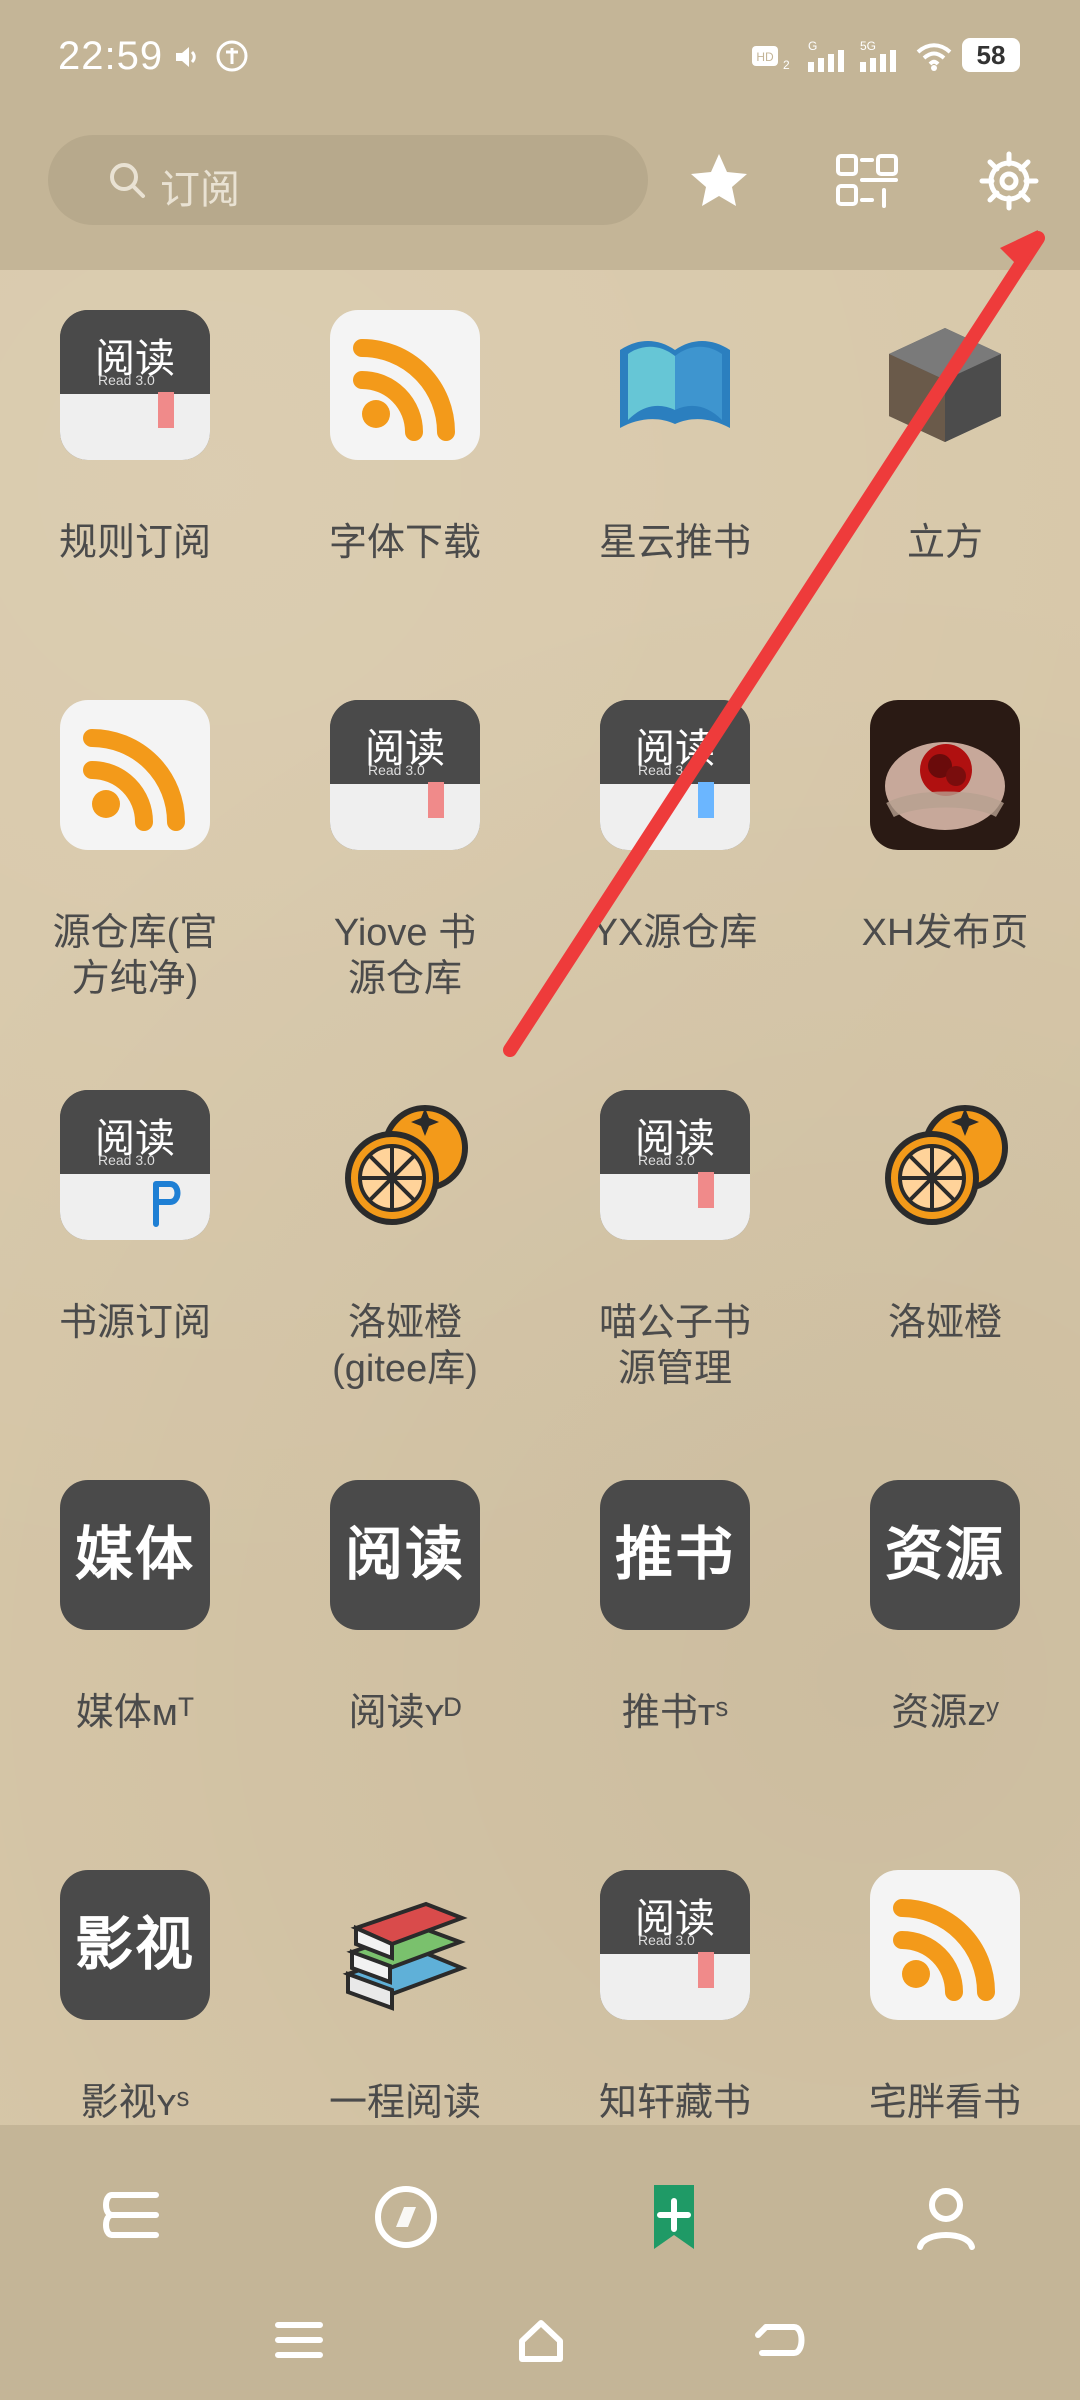  I want to click on wifi-icon, so click(934, 57).